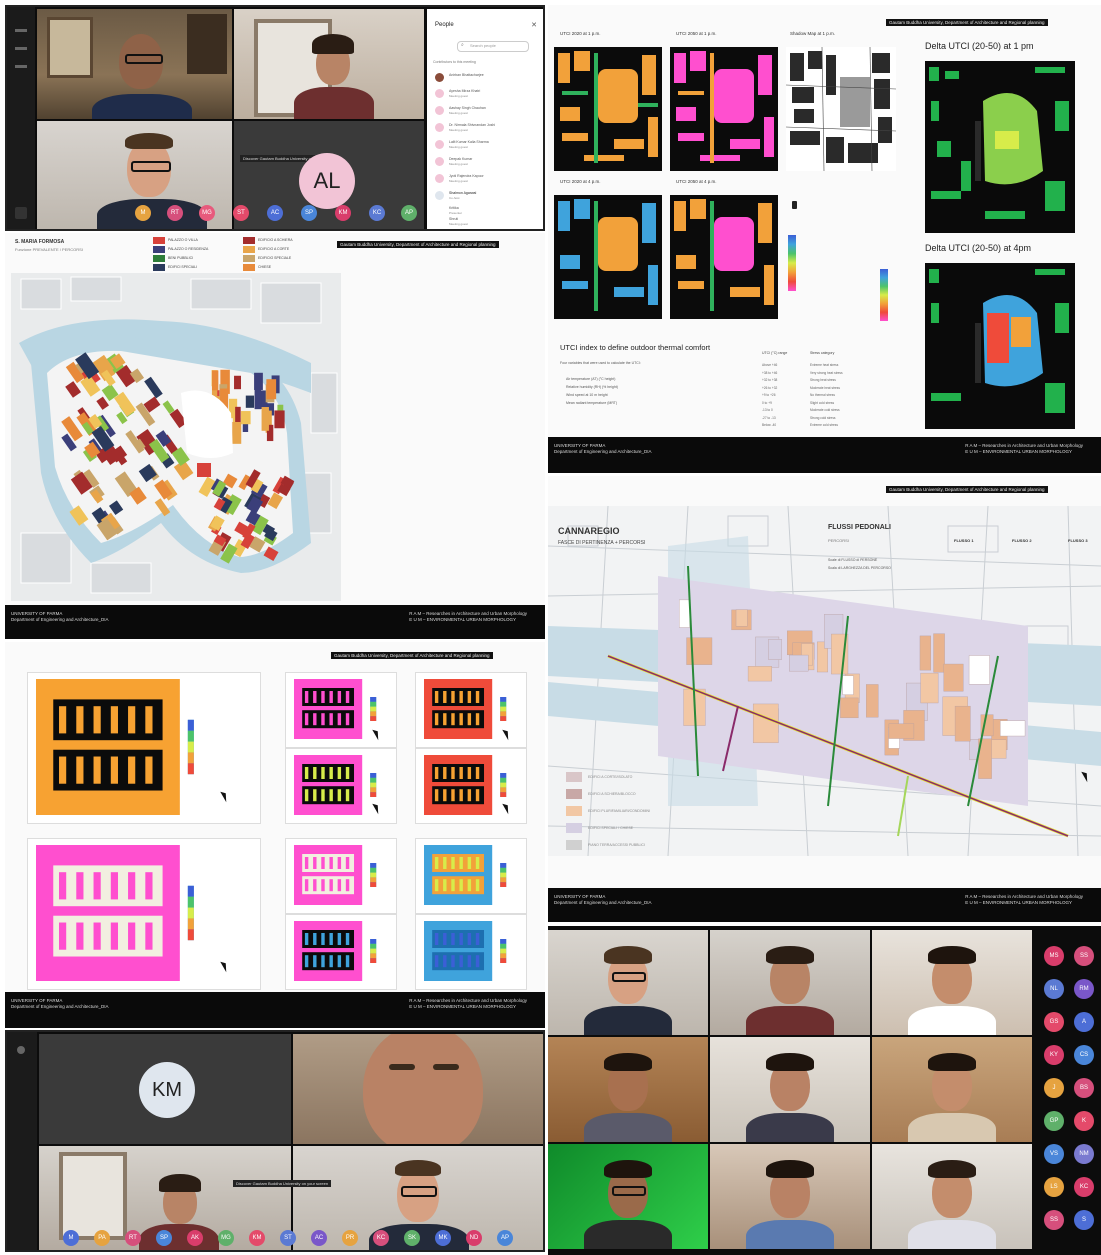 The image size is (1101, 1255). What do you see at coordinates (1084, 1055) in the screenshot?
I see `participant-avatar: CS` at bounding box center [1084, 1055].